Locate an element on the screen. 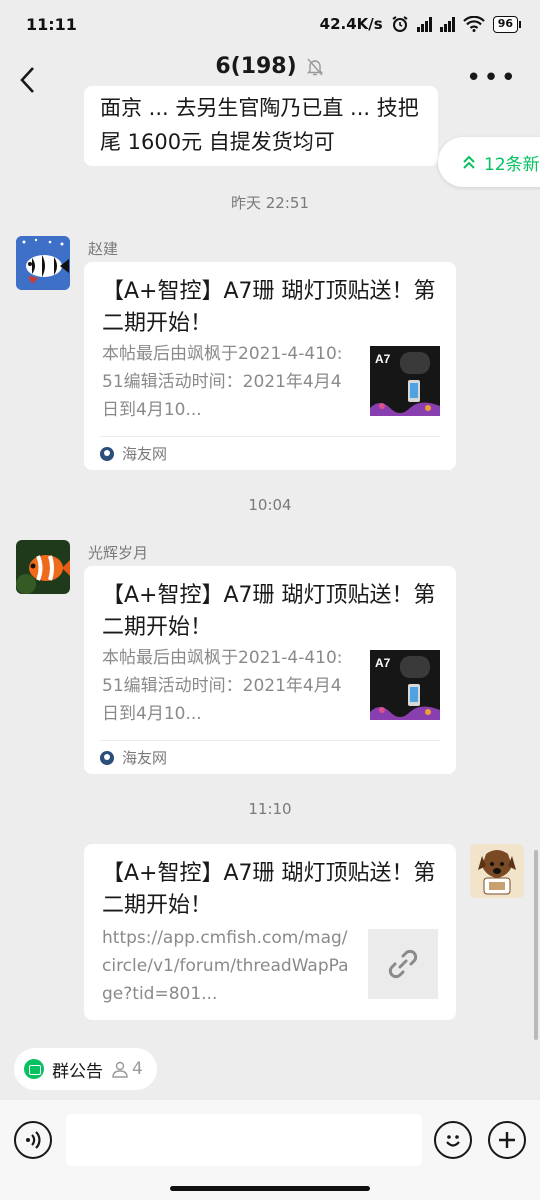 The image size is (540, 1200). previous-message-line1: 面京 ... 去另生官陶乃已直 ... 技把 is located at coordinates (259, 108).